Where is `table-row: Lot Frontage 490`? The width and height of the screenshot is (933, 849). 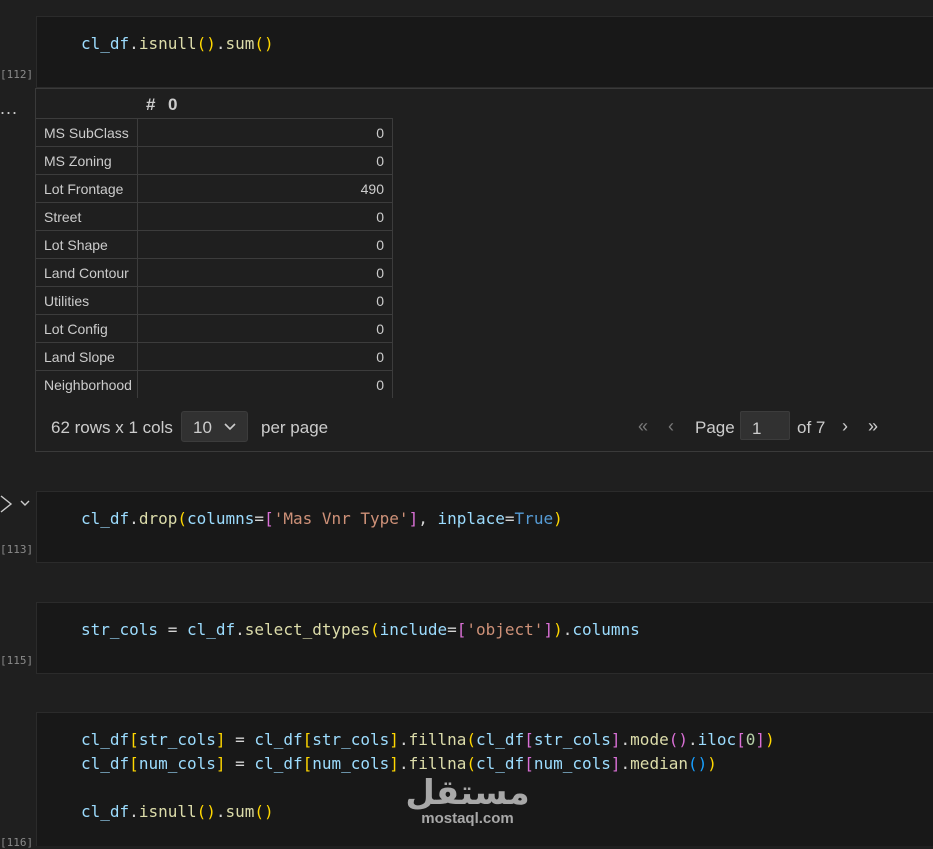 table-row: Lot Frontage 490 is located at coordinates (214, 188).